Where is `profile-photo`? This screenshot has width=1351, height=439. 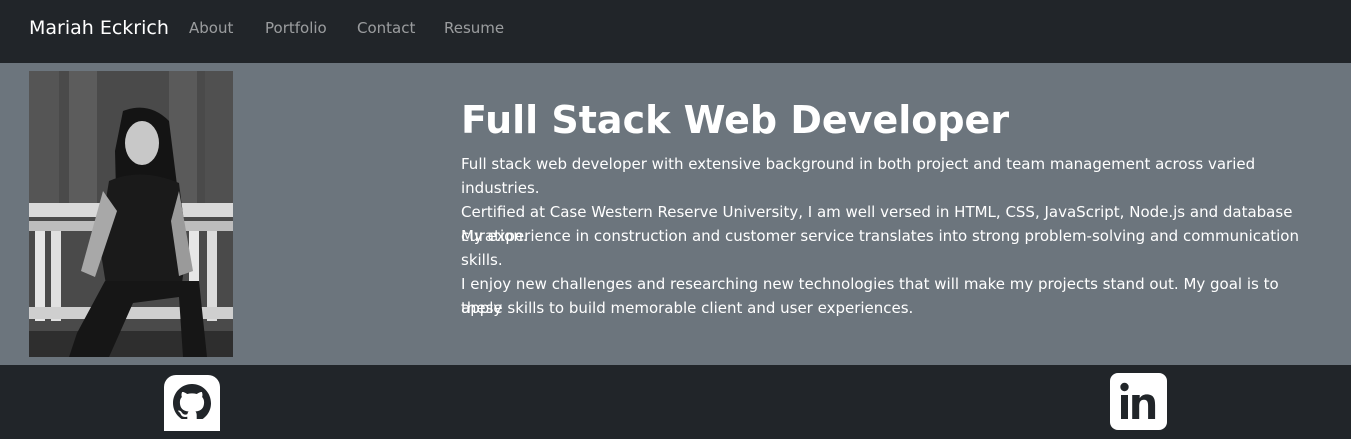
profile-photo is located at coordinates (131, 214).